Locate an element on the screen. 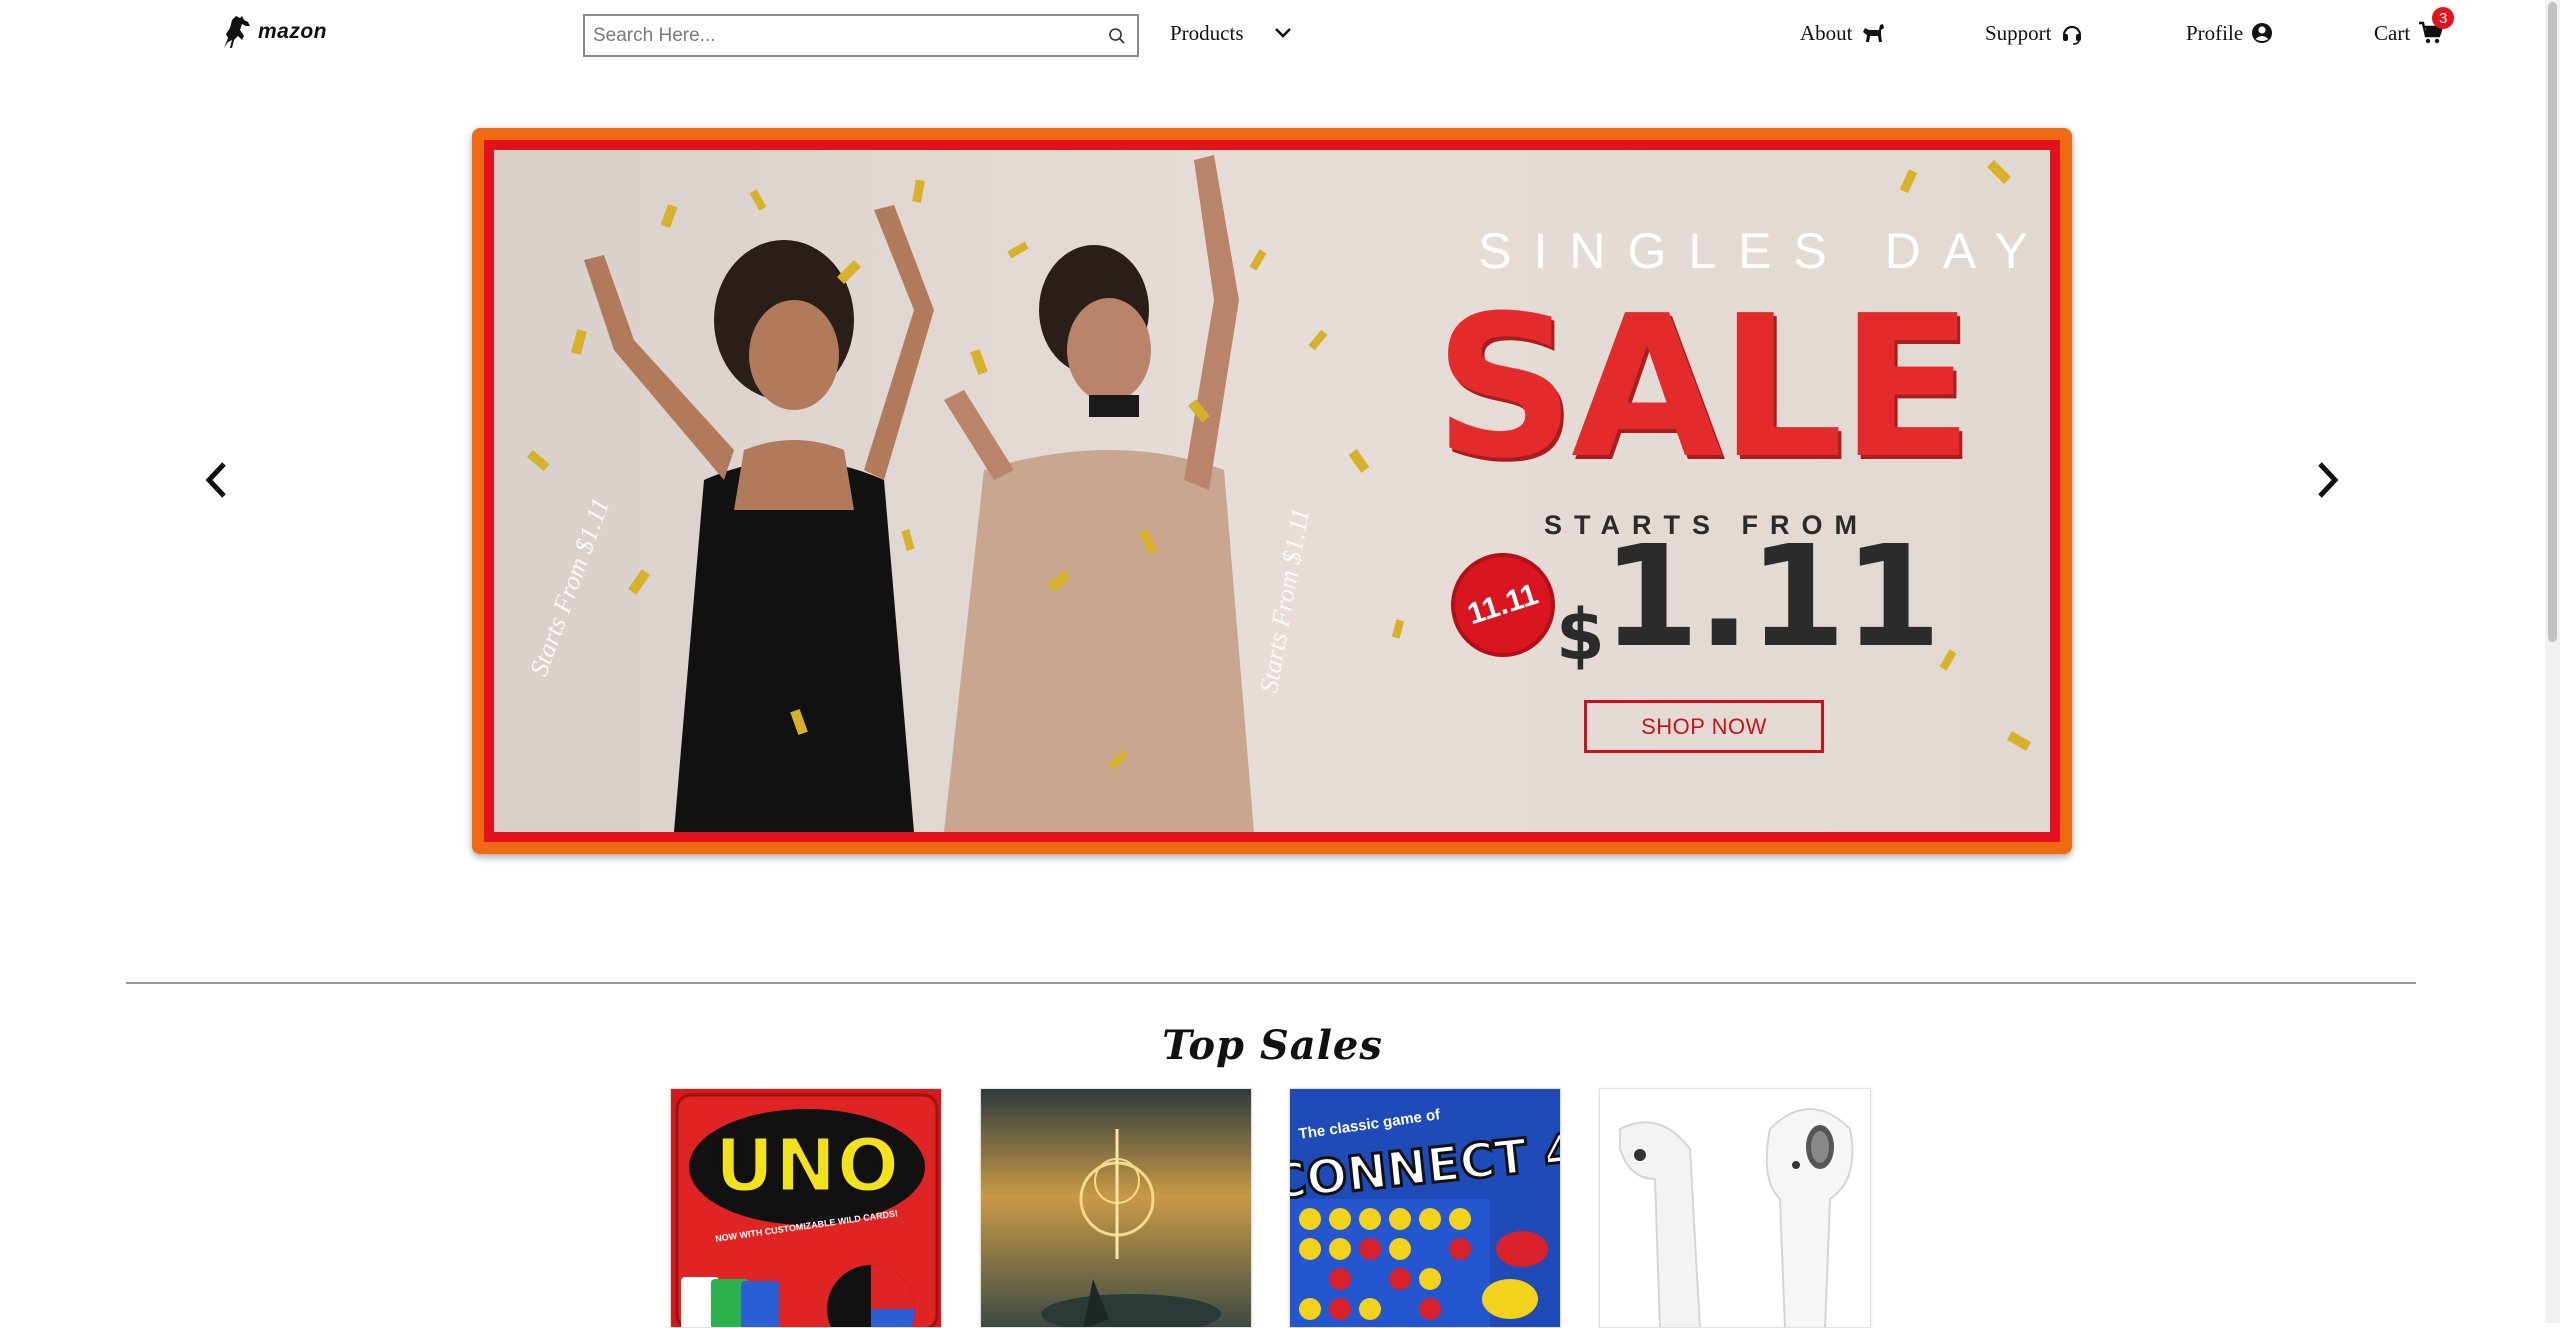 Image resolution: width=2560 pixels, height=1328 pixels. banner-headline: SINGLES DAY is located at coordinates (1764, 251).